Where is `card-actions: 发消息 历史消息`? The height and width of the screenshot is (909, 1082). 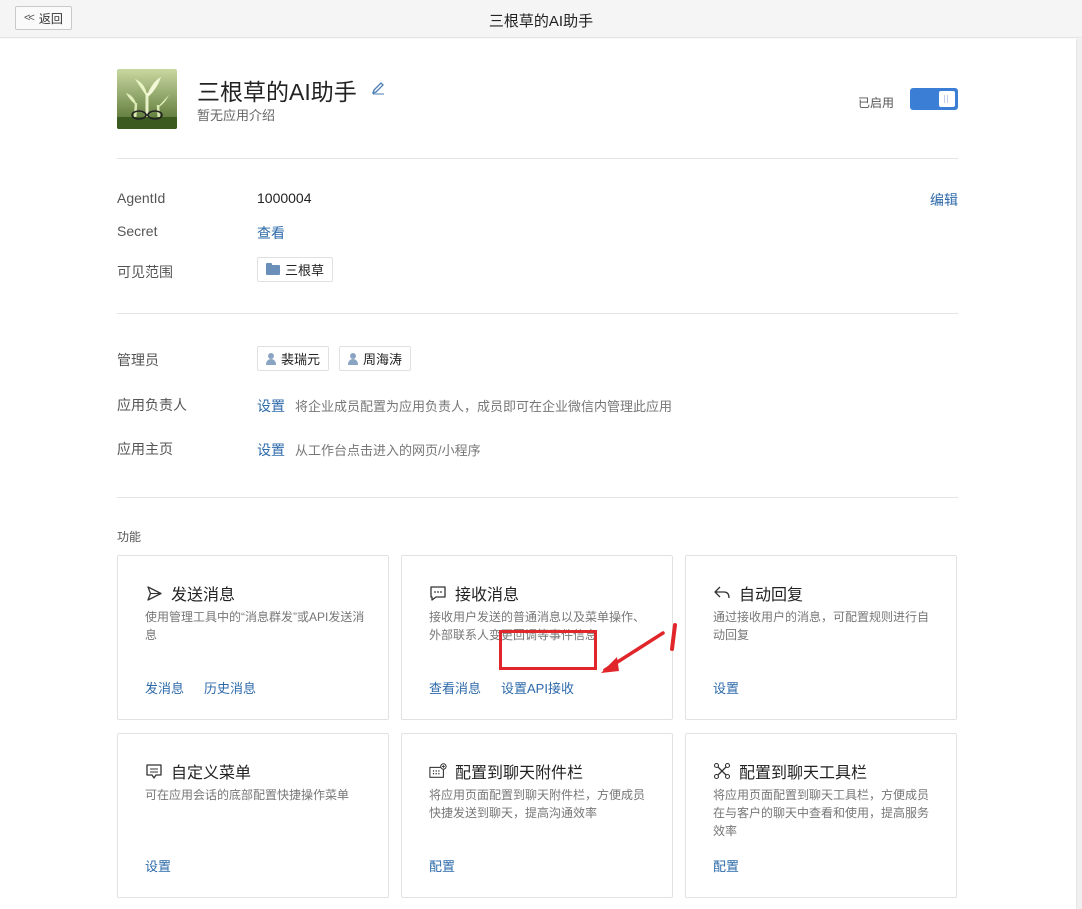 card-actions: 发消息 历史消息 is located at coordinates (200, 687).